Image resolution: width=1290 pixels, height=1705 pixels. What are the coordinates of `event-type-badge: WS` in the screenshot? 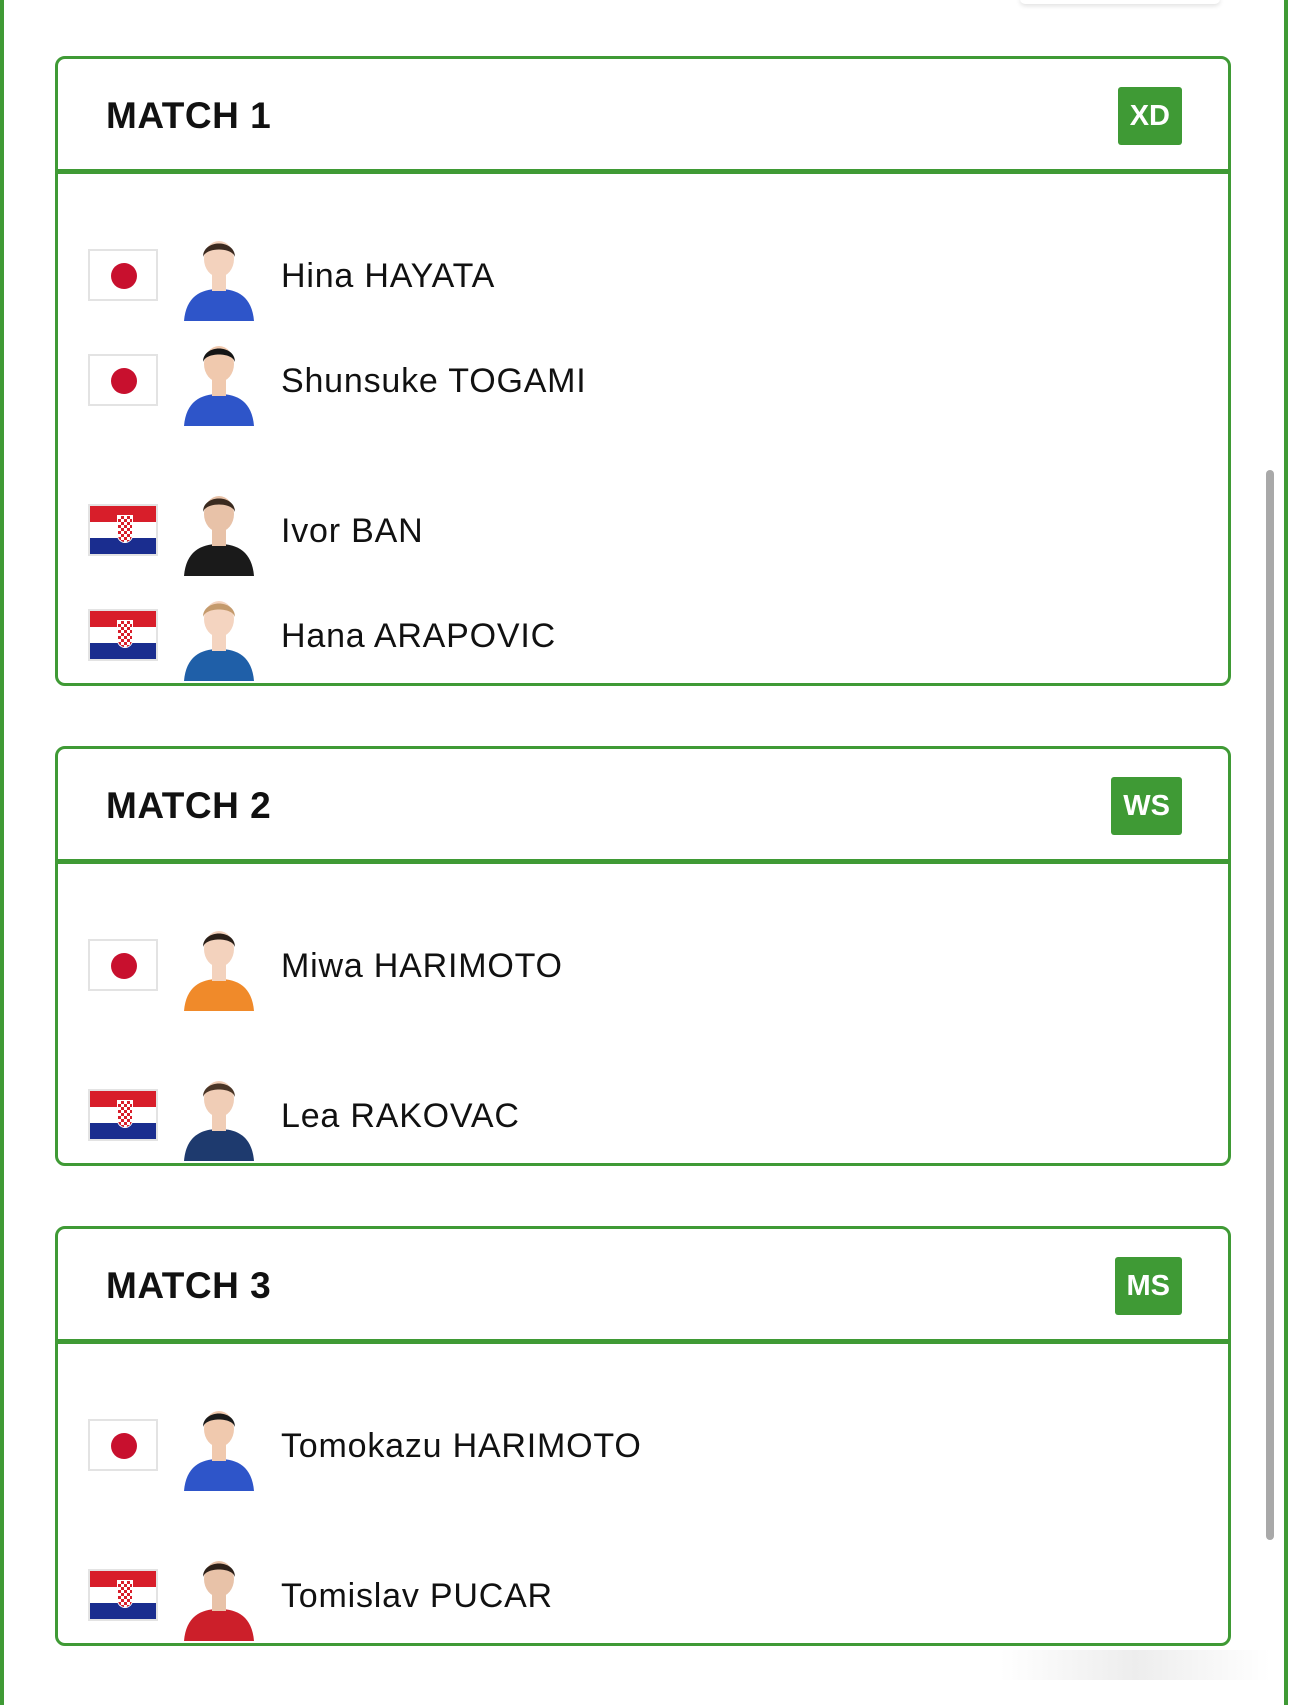 It's located at (1146, 806).